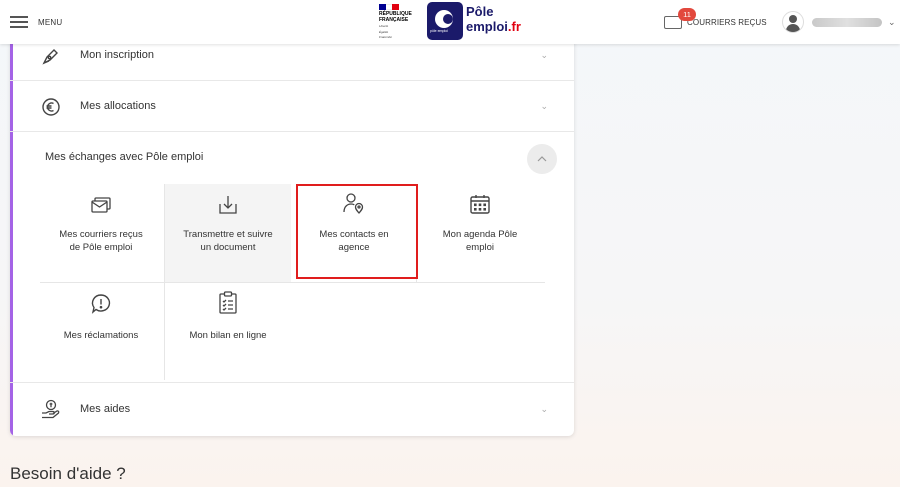  I want to click on french-flag-icon, so click(389, 7).